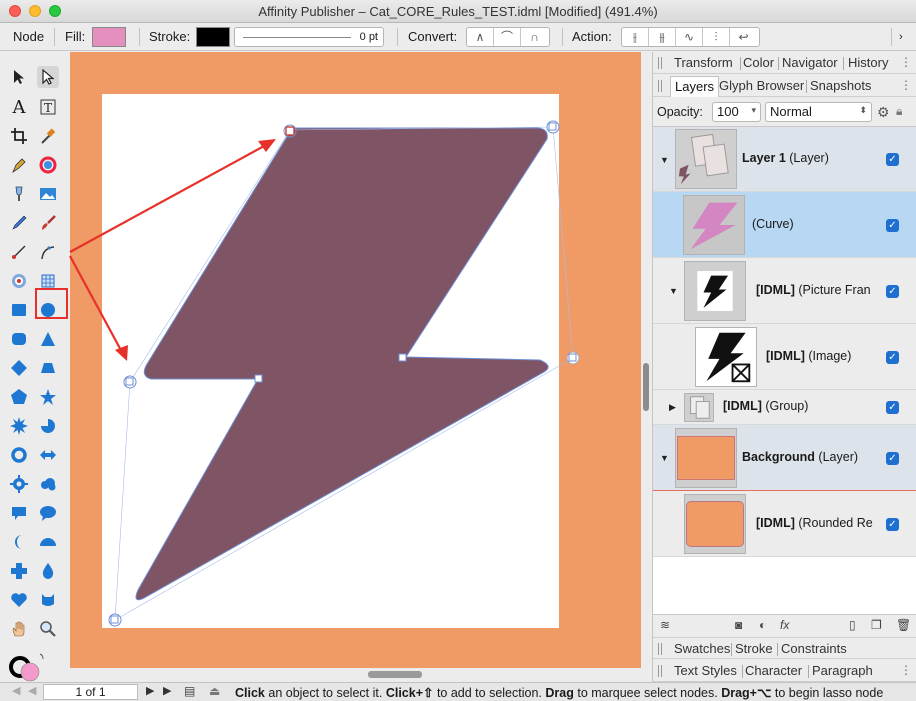 This screenshot has width=916, height=701. I want to click on layer-row-picture-frame: ▼ [IDML] (Picture Fran ✓, so click(784, 291).